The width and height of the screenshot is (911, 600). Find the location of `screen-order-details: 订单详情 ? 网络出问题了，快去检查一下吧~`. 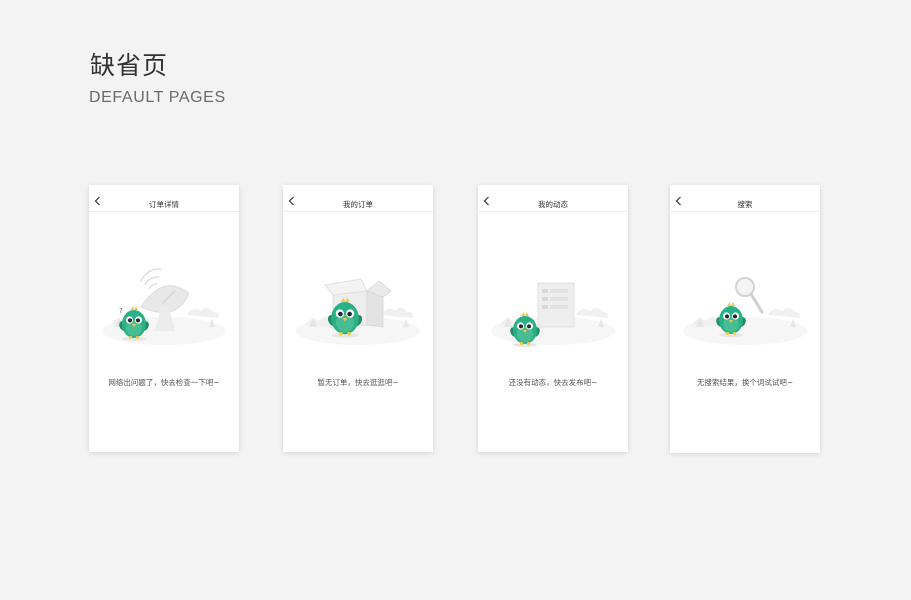

screen-order-details: 订单详情 ? 网络出问题了，快去检查一下吧~ is located at coordinates (164, 318).